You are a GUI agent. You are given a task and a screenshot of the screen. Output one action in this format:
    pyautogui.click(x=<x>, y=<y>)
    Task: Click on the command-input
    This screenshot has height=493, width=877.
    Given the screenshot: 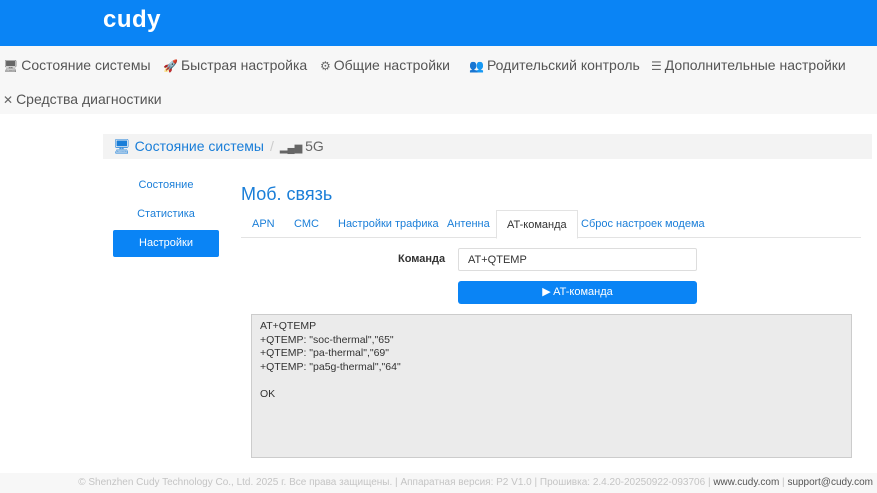 What is the action you would take?
    pyautogui.click(x=577, y=259)
    